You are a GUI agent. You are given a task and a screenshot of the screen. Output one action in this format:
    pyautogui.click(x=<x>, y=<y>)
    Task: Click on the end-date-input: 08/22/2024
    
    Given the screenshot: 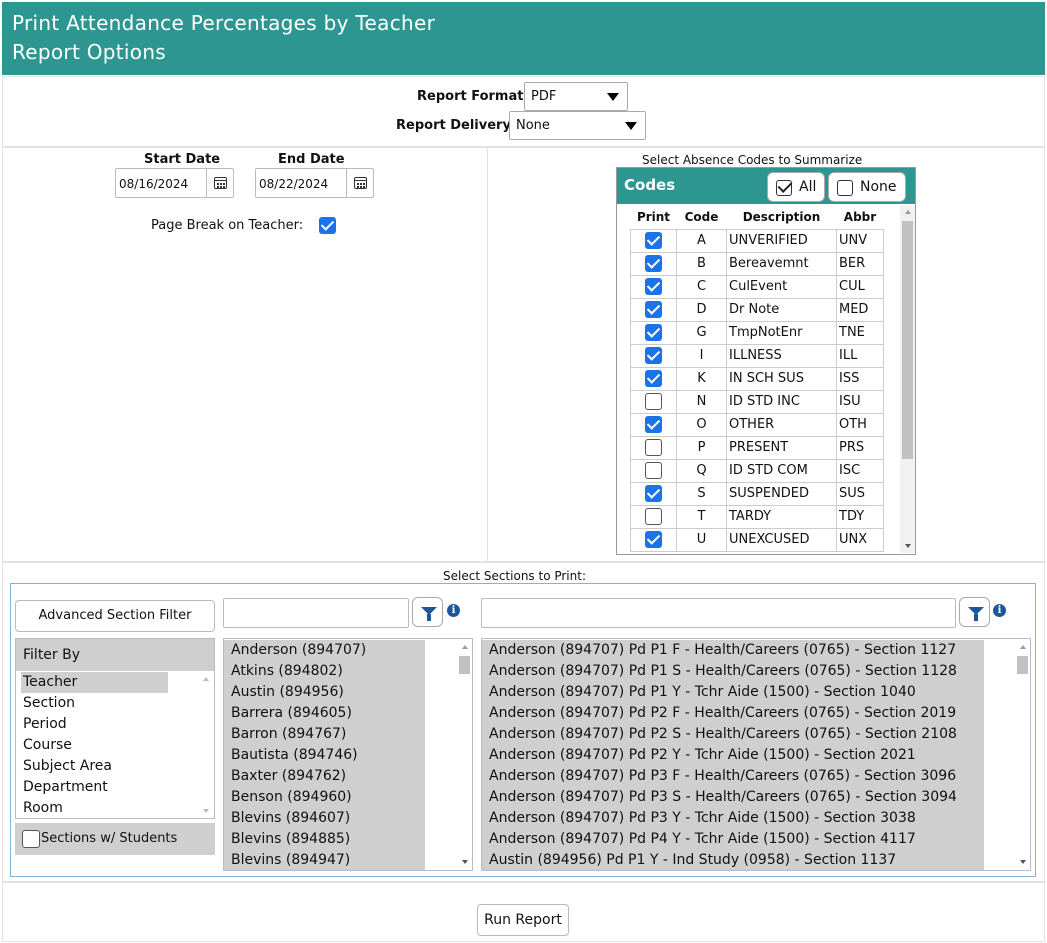 What is the action you would take?
    pyautogui.click(x=314, y=183)
    